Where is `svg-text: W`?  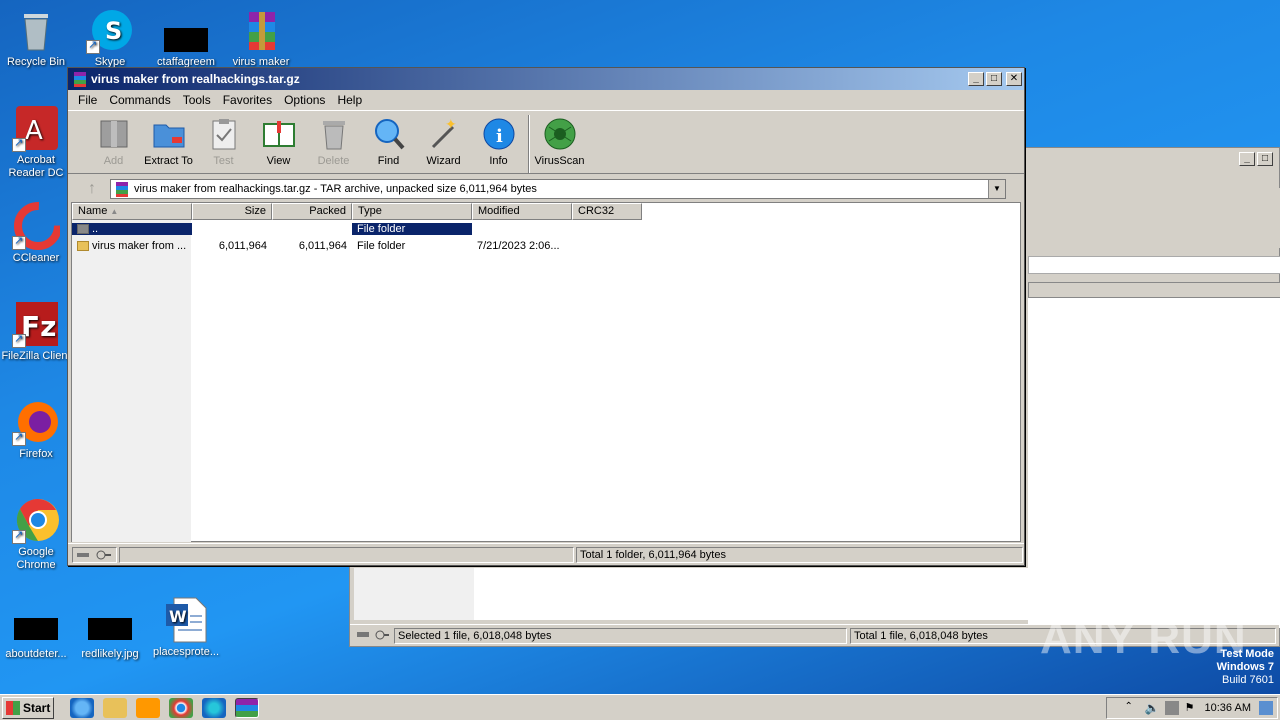 svg-text: W is located at coordinates (178, 616).